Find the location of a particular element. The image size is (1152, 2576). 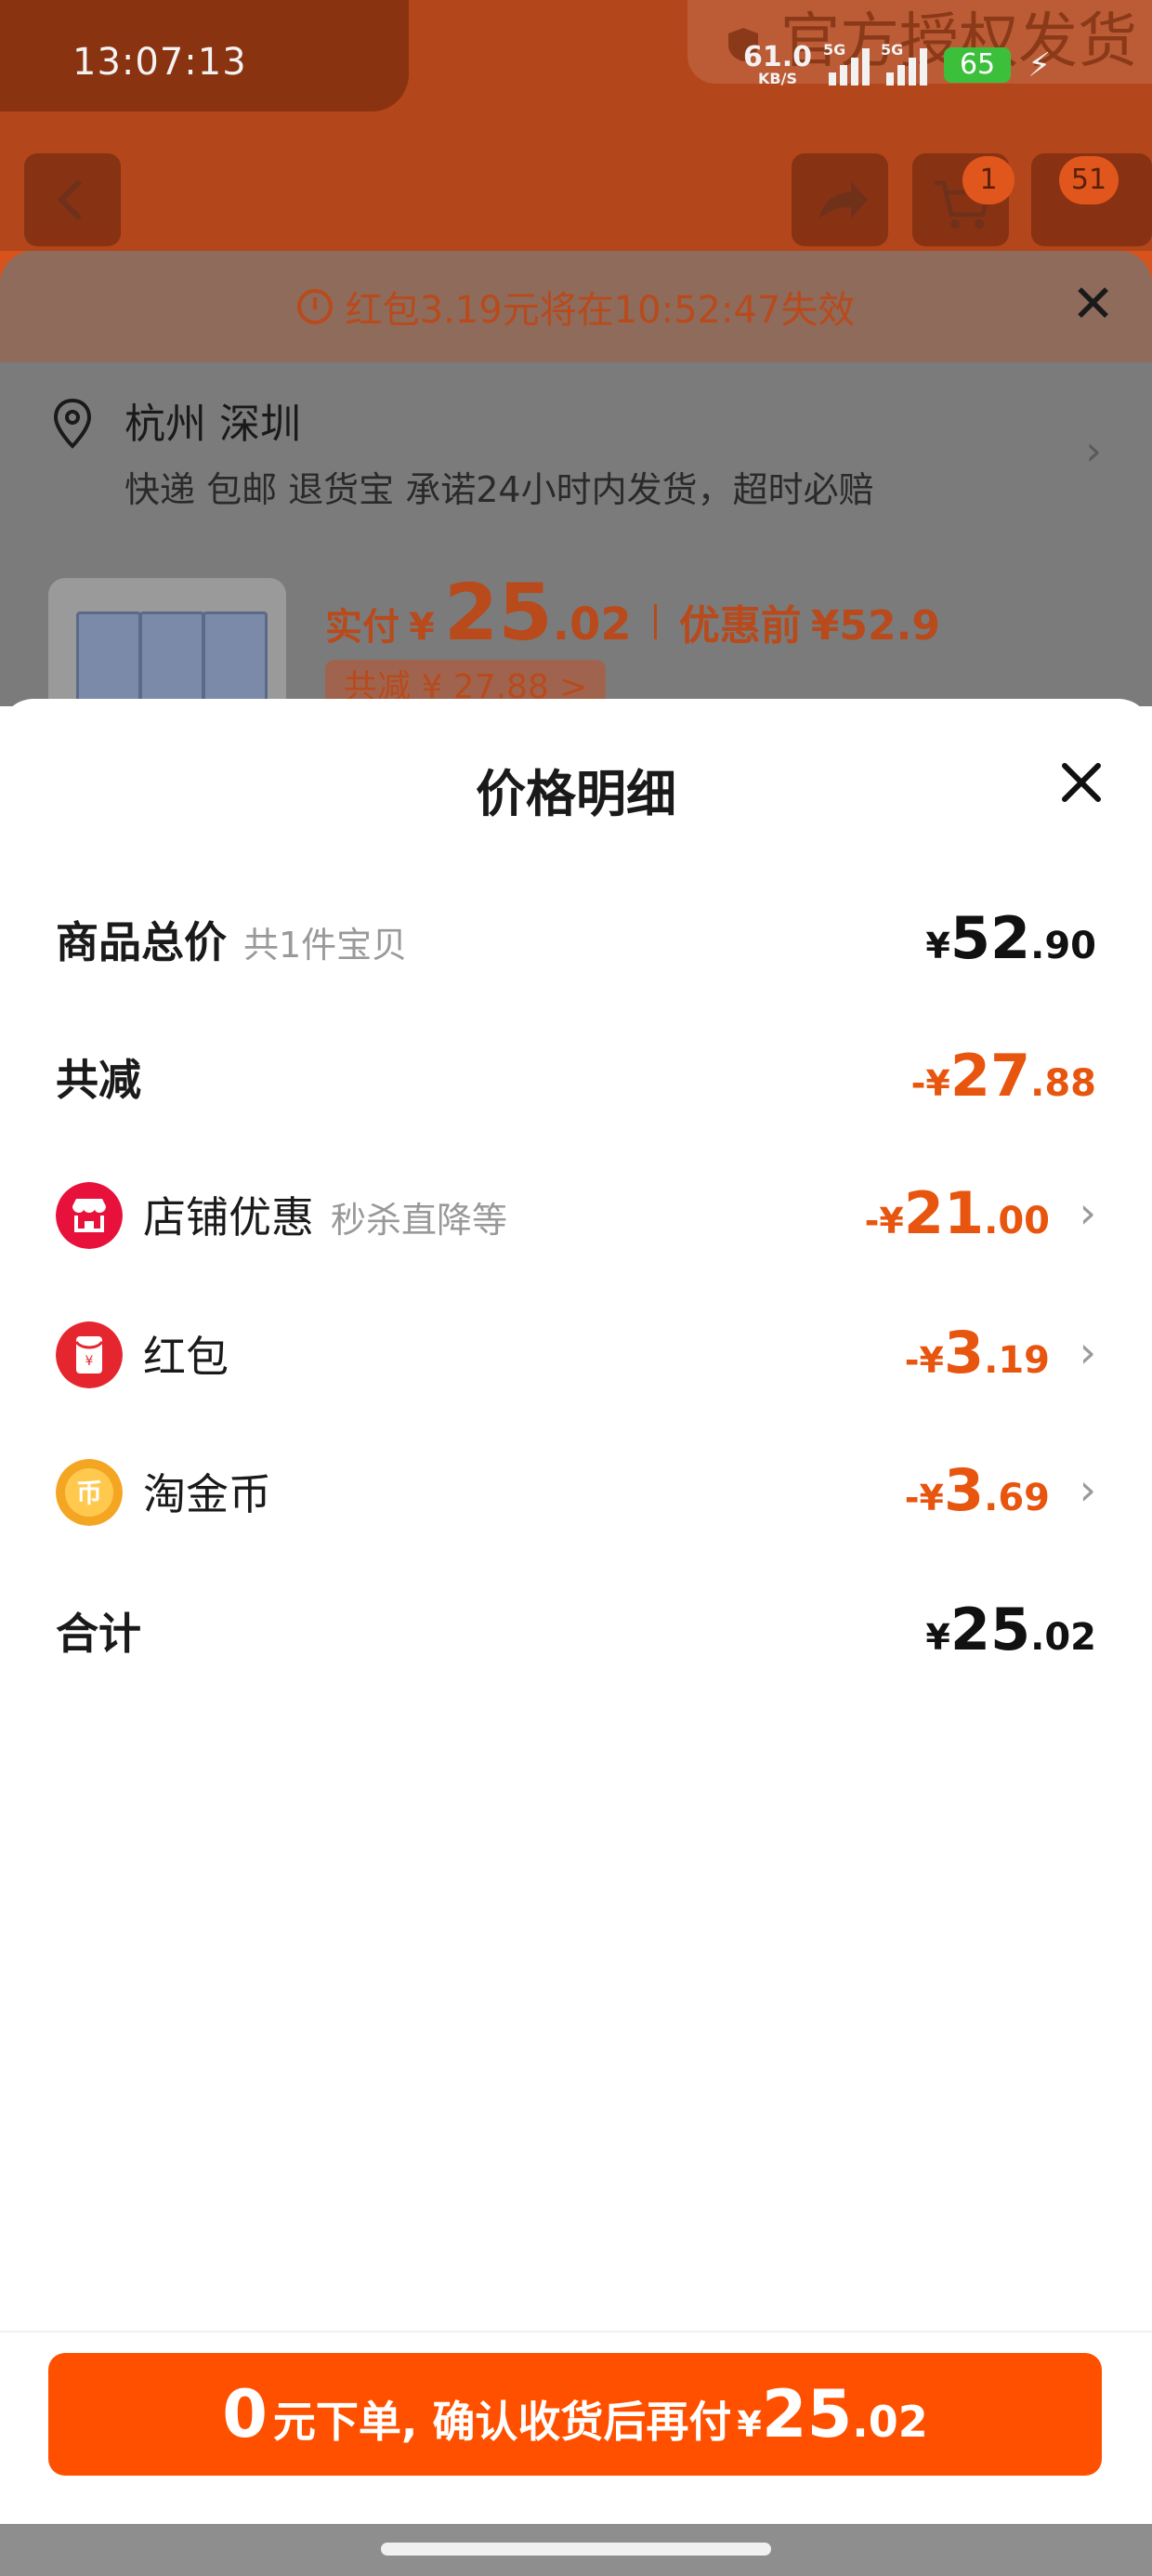

home-indicator is located at coordinates (576, 2549).